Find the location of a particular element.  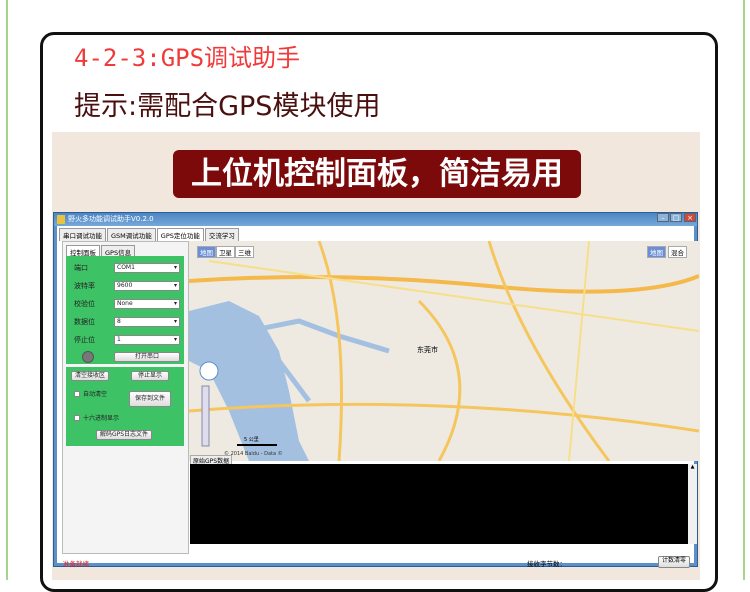

serial-settings: 端口 COM1 波特率 9600 校验位 None 数据位 8 停止位 1 打开串口 is located at coordinates (125, 310).